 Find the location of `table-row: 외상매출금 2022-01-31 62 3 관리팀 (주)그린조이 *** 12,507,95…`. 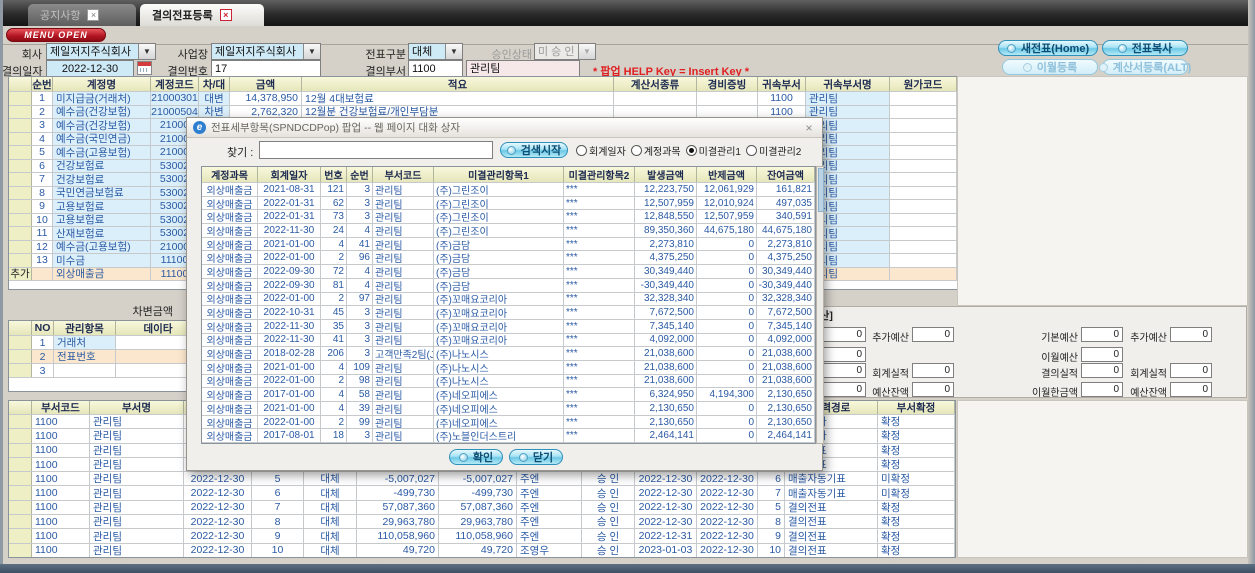

table-row: 외상매출금 2022-01-31 62 3 관리팀 (주)그린조이 *** 12,507,95… is located at coordinates (508, 203).